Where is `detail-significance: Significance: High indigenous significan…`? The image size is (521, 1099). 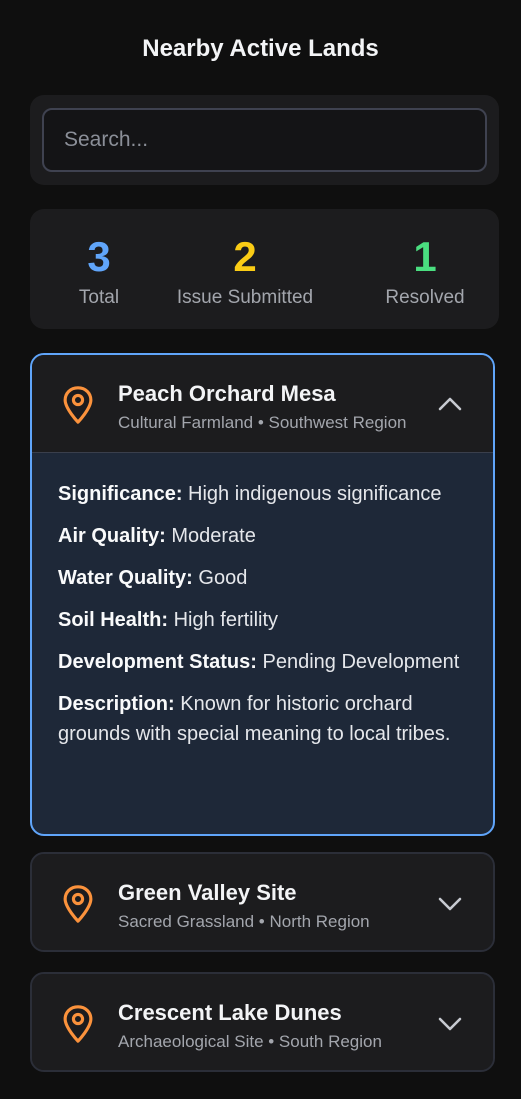 detail-significance: Significance: High indigenous significan… is located at coordinates (262, 494).